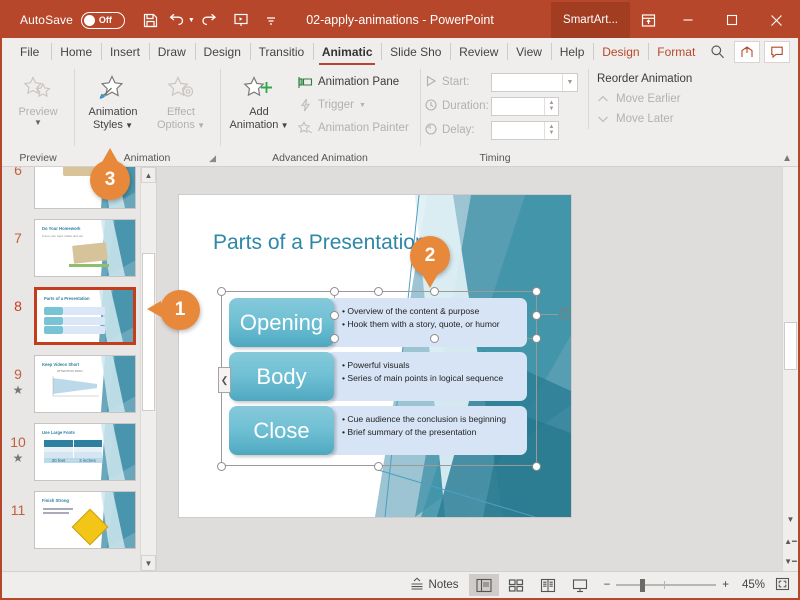 This screenshot has height=600, width=800. What do you see at coordinates (782, 585) in the screenshot?
I see `fit-slide-to-window-icon` at bounding box center [782, 585].